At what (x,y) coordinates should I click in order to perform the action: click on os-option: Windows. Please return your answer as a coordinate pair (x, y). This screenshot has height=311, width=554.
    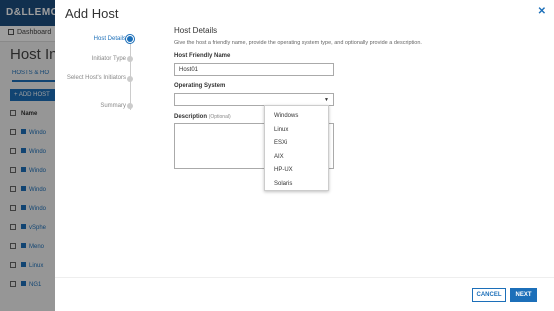
    Looking at the image, I should click on (297, 116).